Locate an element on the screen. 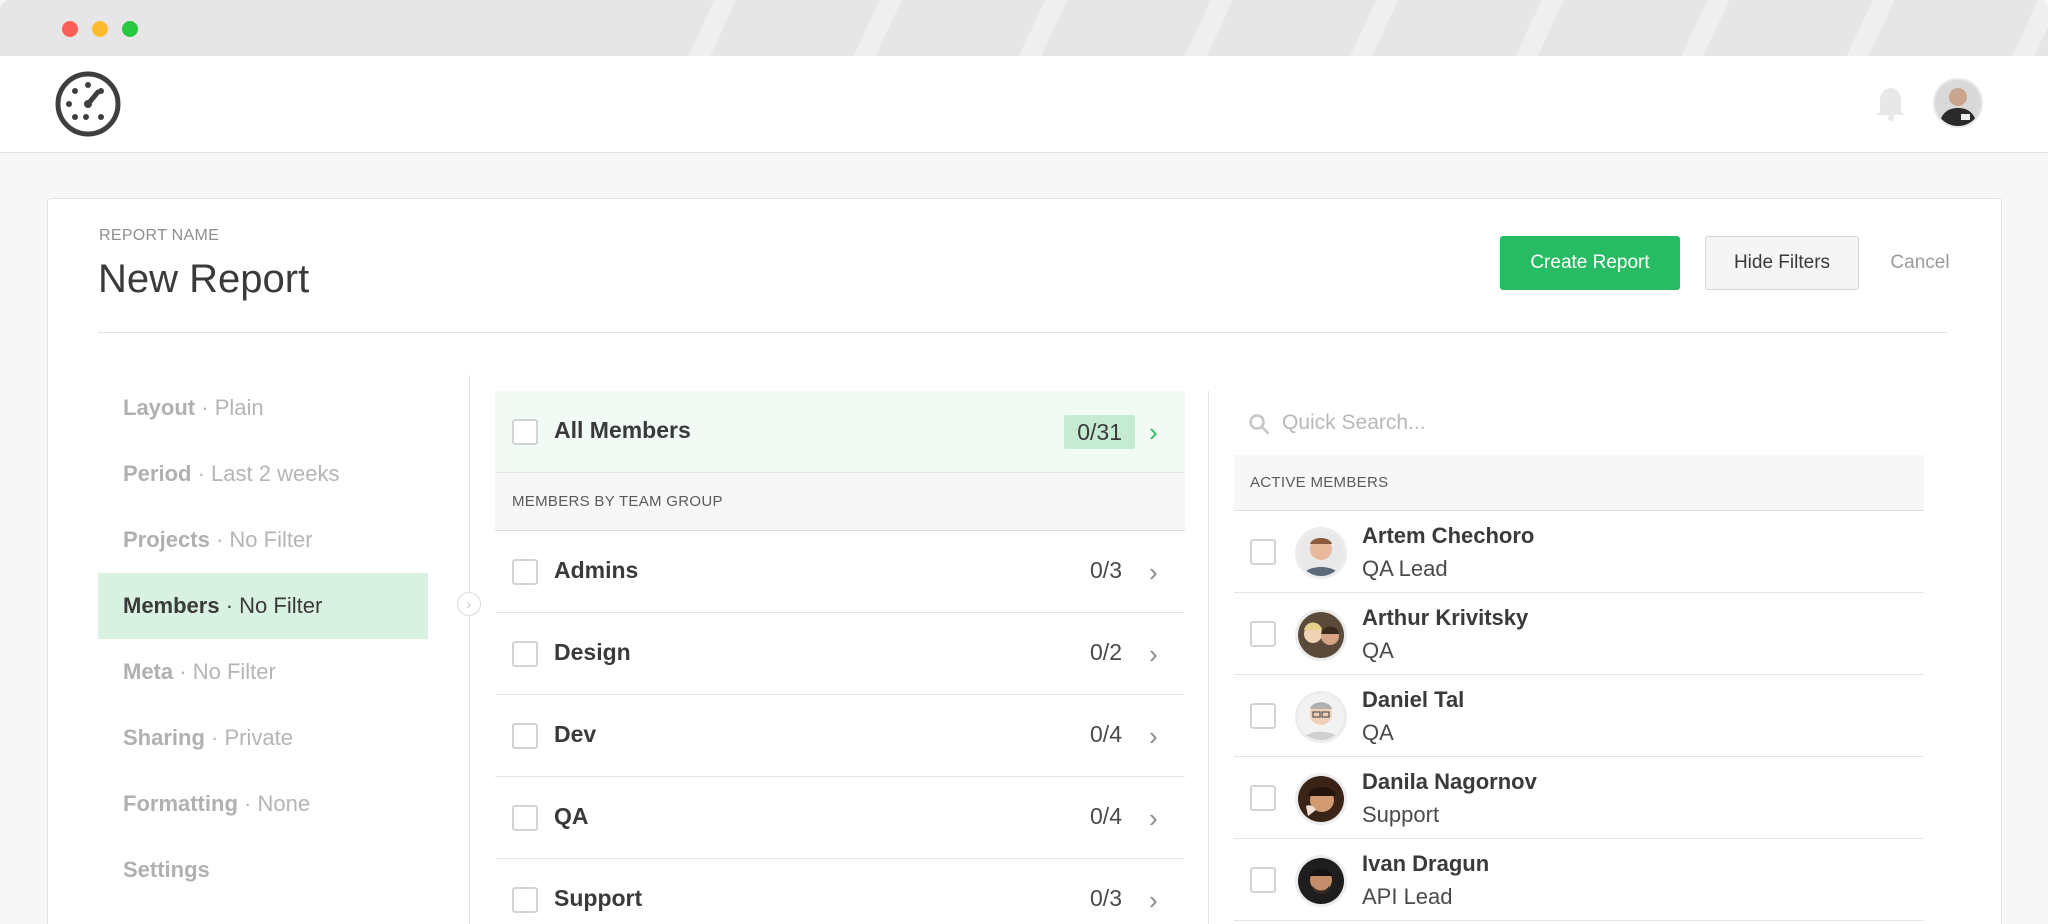 This screenshot has width=2048, height=924. report-title: New Report is located at coordinates (203, 279).